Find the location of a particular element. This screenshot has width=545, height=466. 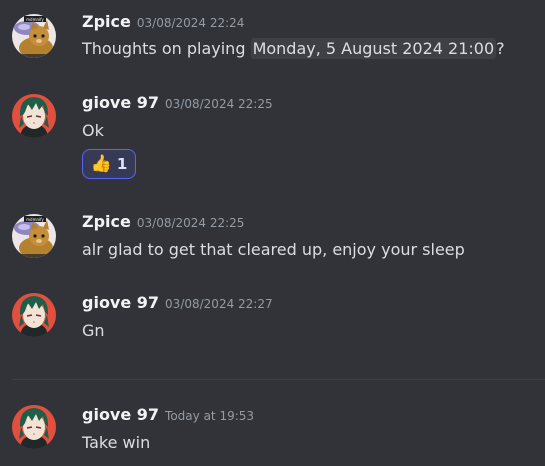

timestamp: Today at 19:53 is located at coordinates (209, 416).